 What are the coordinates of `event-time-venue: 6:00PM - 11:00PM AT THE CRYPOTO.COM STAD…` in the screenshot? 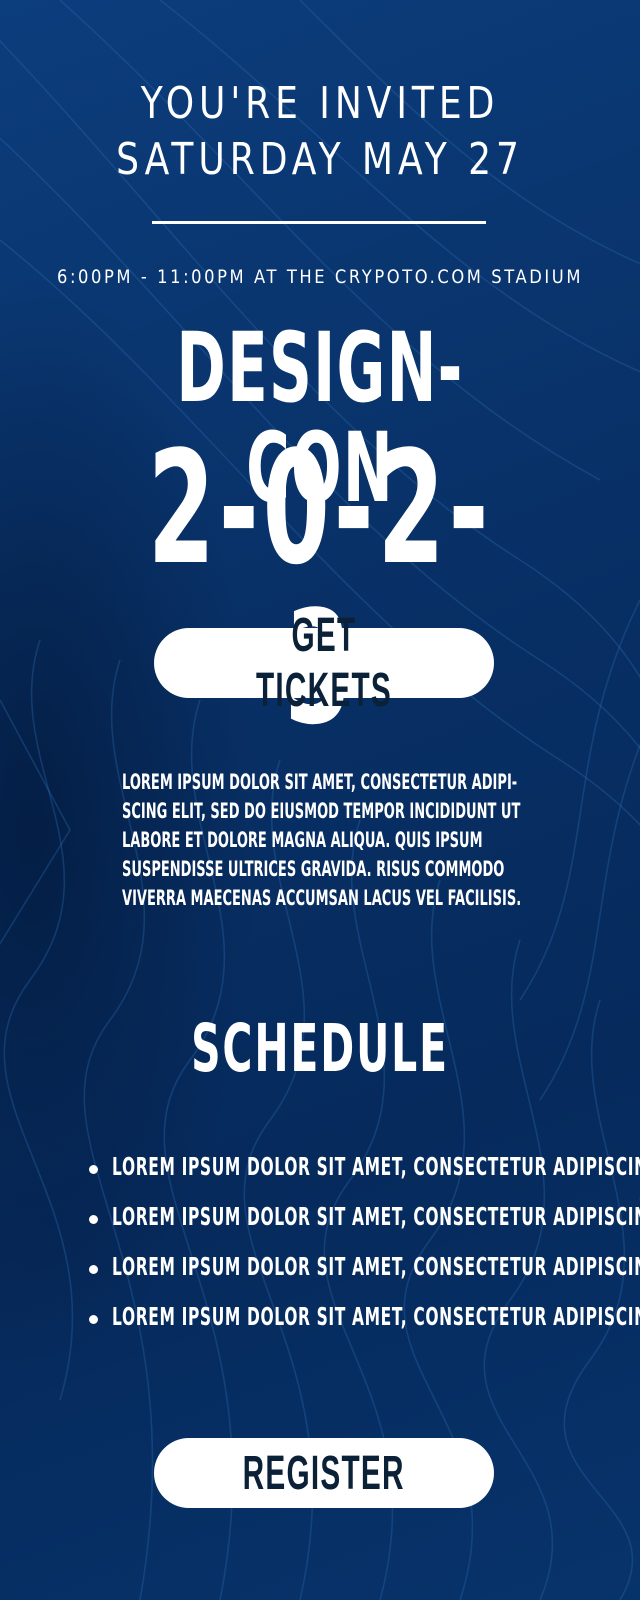 It's located at (320, 277).